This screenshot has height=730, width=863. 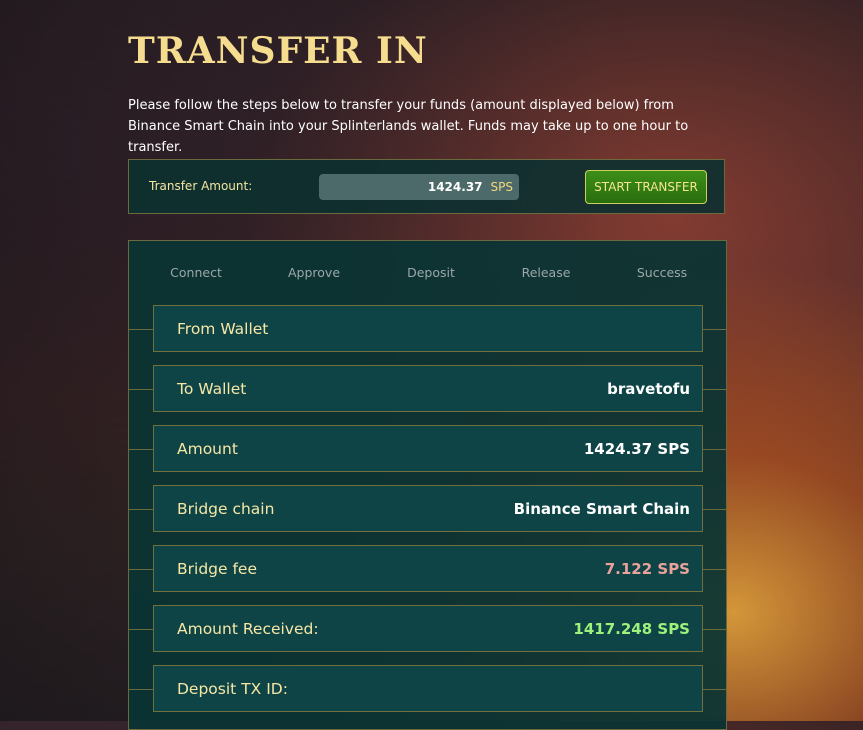 I want to click on detail-label: Bridge fee, so click(x=217, y=568).